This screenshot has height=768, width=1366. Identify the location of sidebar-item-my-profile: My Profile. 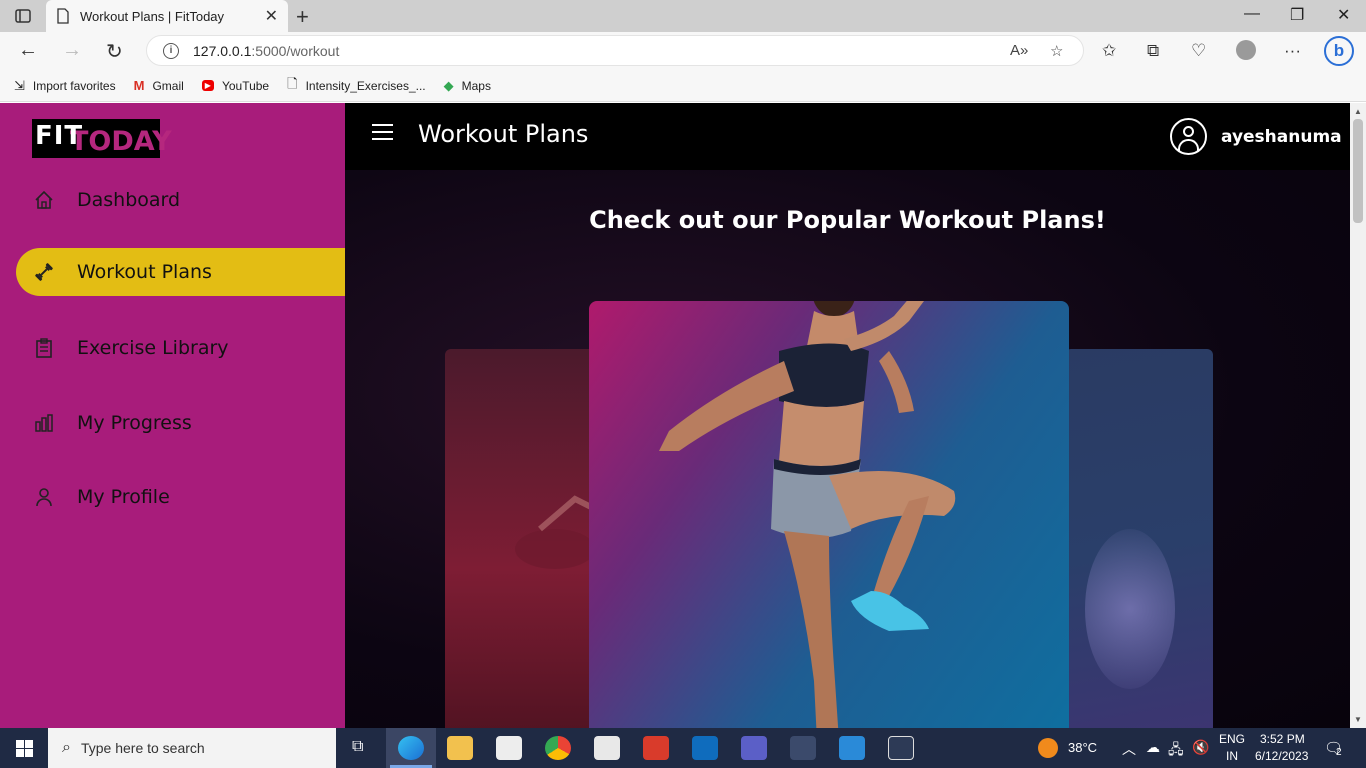
(180, 497).